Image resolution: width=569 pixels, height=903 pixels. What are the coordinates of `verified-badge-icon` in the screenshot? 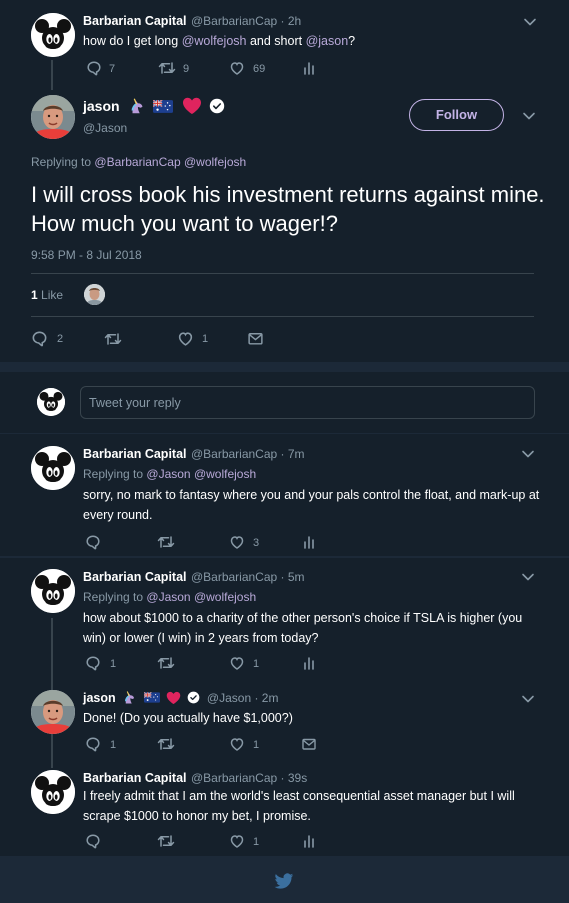 It's located at (217, 106).